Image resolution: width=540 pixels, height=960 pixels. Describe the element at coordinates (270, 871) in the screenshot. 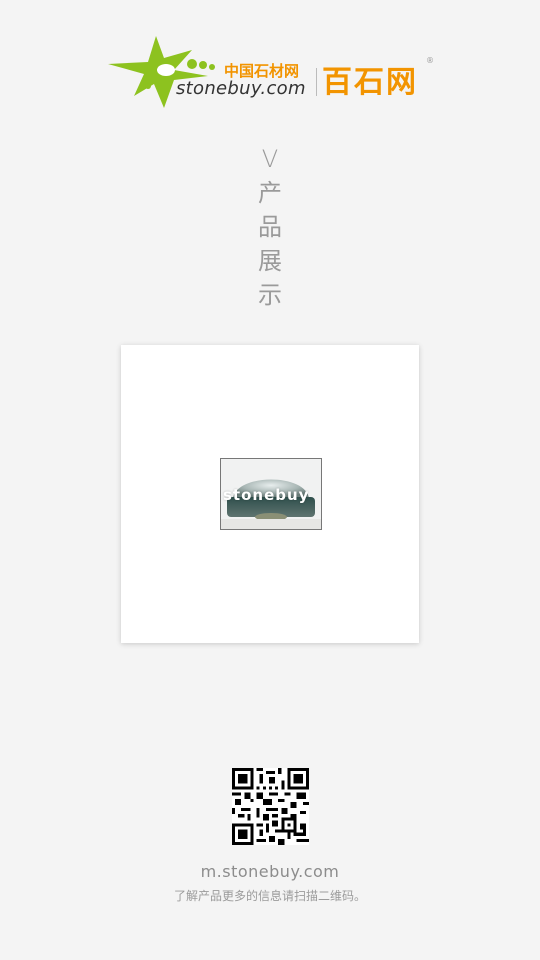

I see `site-url: m.stonebuy.com` at that location.